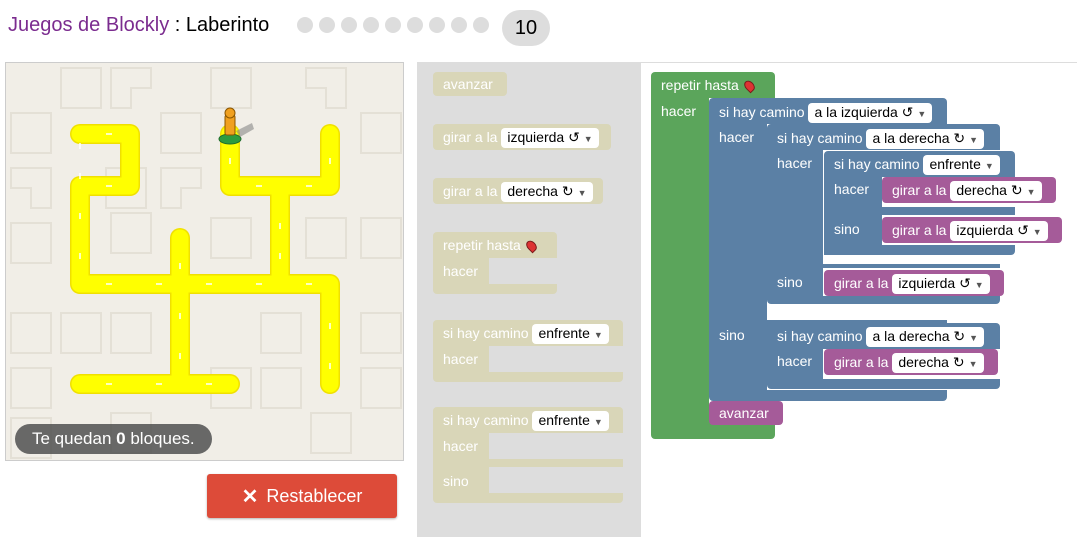 This screenshot has height=537, width=1077. What do you see at coordinates (528, 455) in the screenshot?
I see `toolbox-si-sino-block: si hay camino enfrente ▼ hacer sino` at bounding box center [528, 455].